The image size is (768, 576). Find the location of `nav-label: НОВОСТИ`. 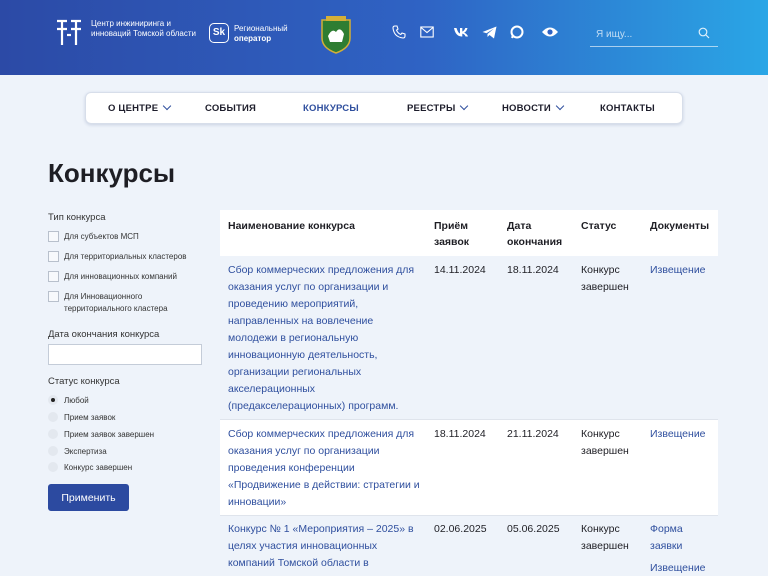

nav-label: НОВОСТИ is located at coordinates (526, 108).